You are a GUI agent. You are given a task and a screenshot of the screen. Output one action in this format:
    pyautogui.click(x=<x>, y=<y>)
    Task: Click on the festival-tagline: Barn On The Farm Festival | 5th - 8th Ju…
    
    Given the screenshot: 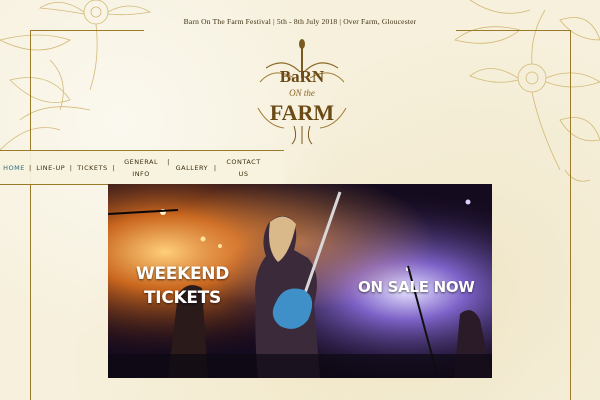 What is the action you would take?
    pyautogui.click(x=300, y=21)
    